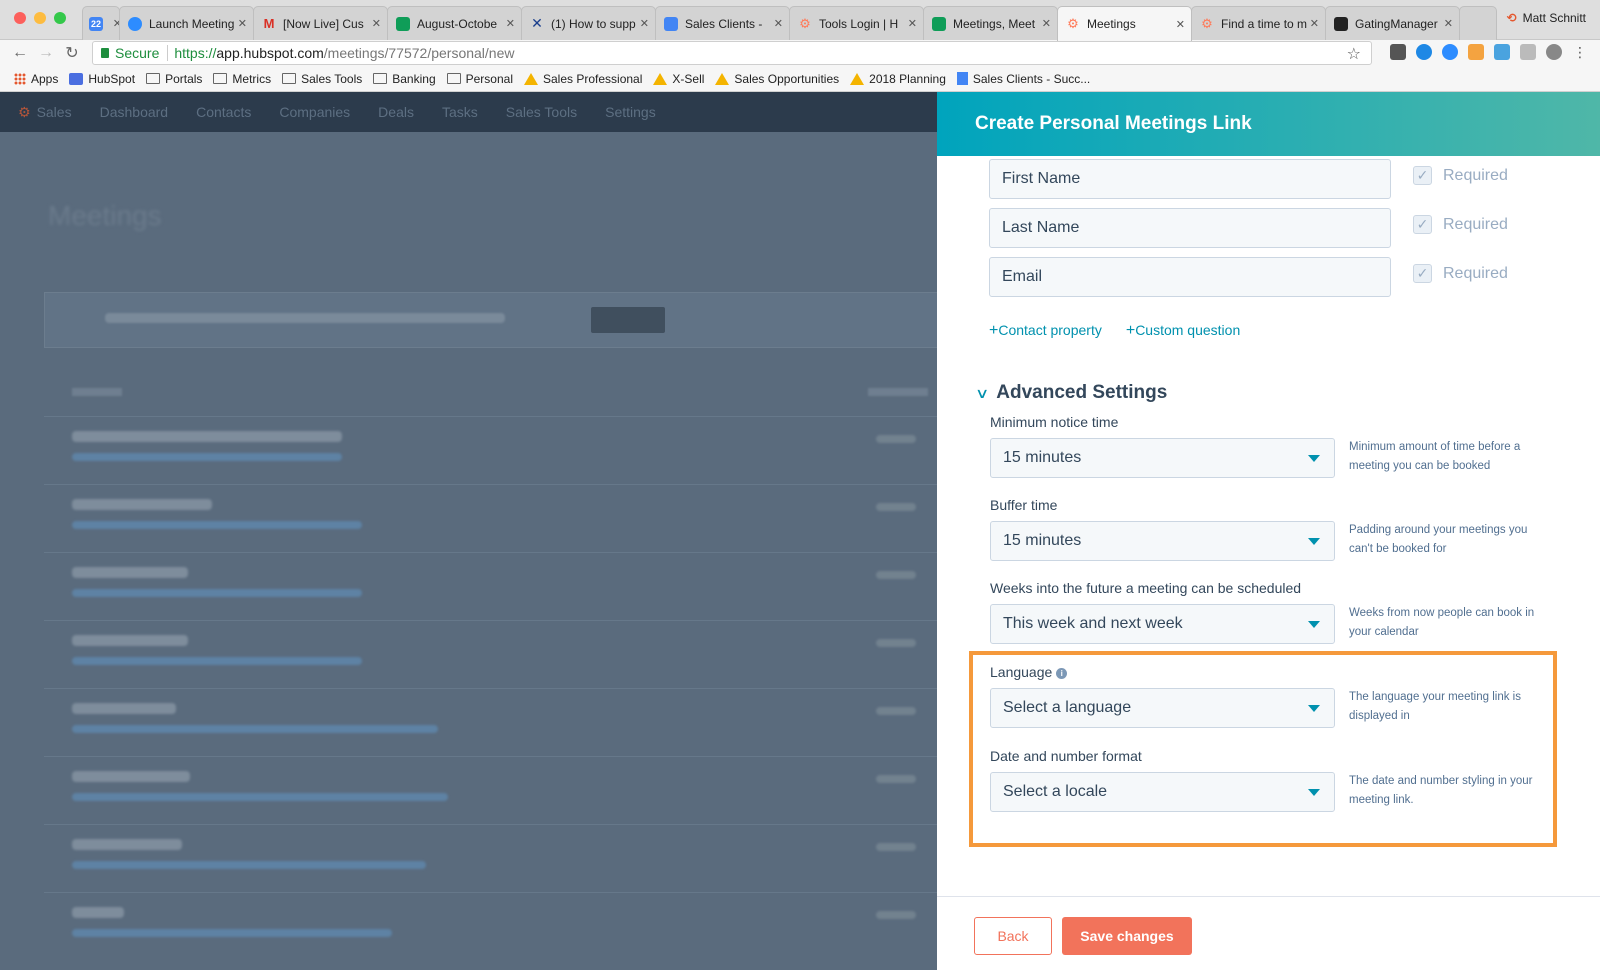 The image size is (1600, 970). What do you see at coordinates (1162, 541) in the screenshot?
I see `buffer-time-select: 15 minutes` at bounding box center [1162, 541].